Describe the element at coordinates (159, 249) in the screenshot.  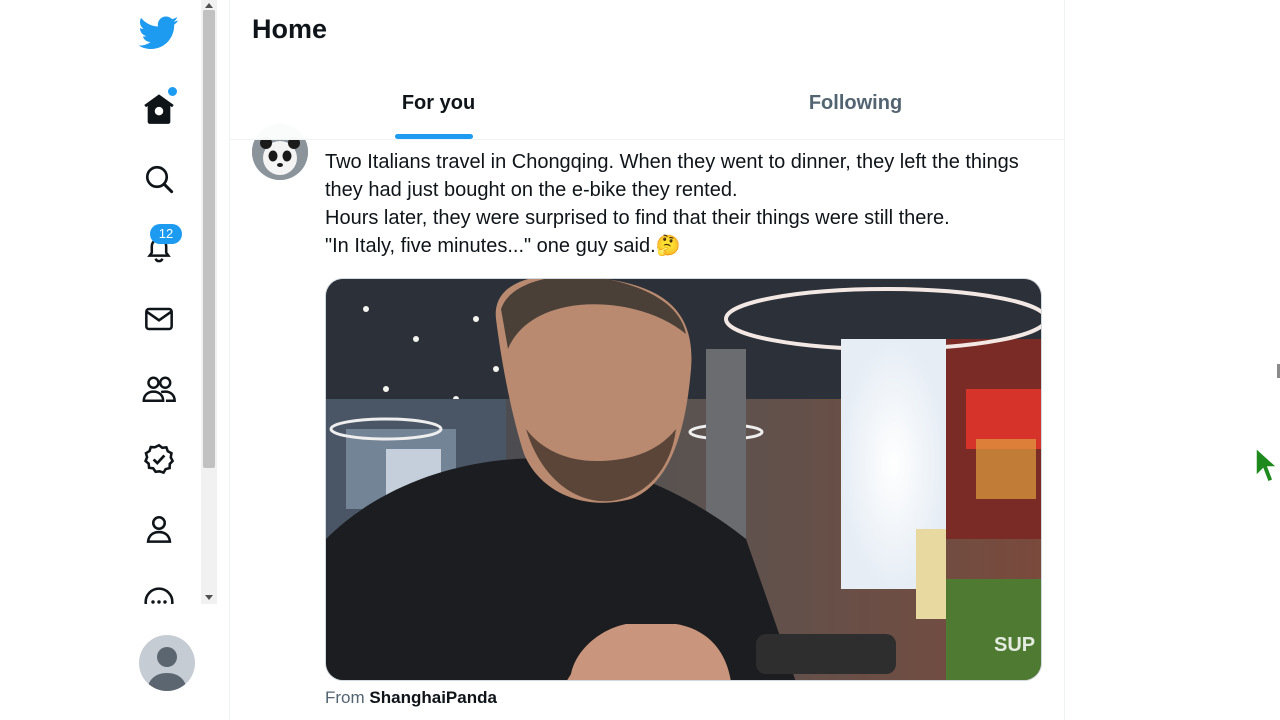
I see `nav-notifications: 12` at that location.